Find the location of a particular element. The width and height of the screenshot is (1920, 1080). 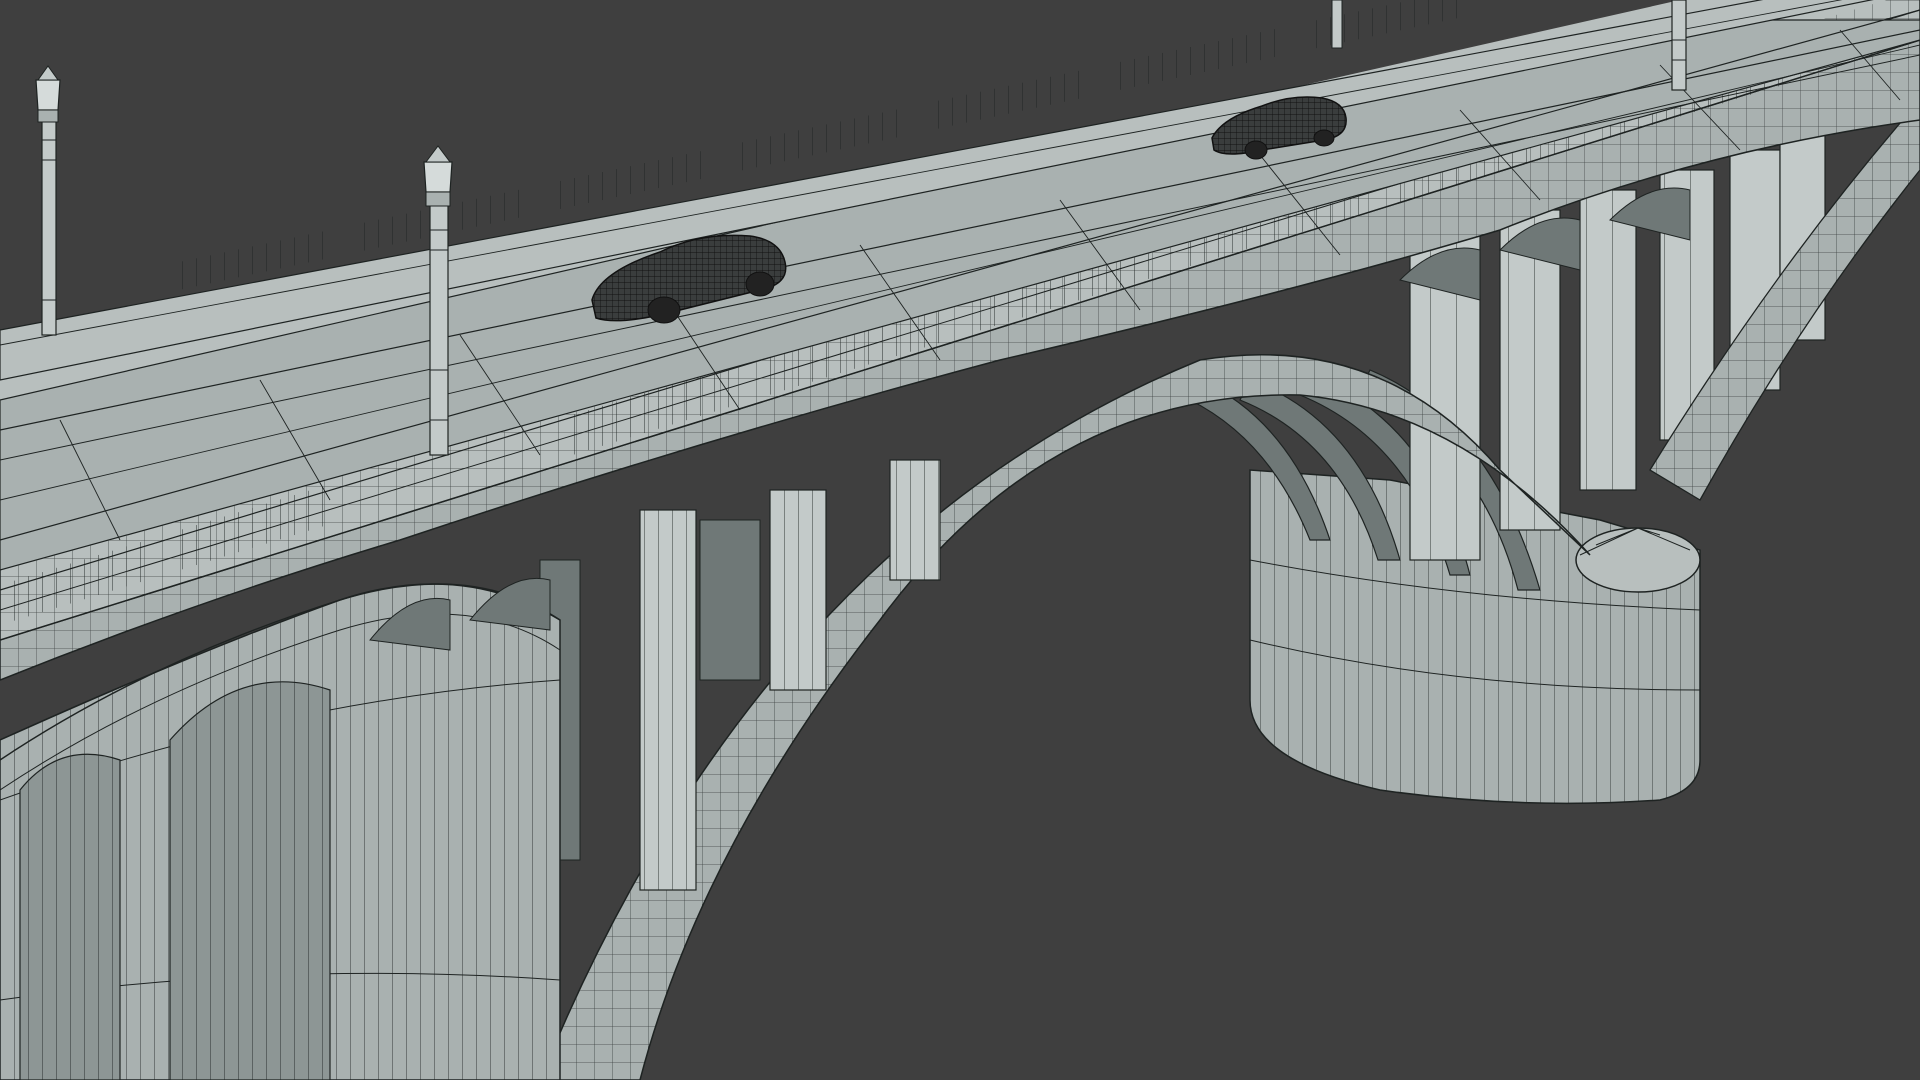

left-pier is located at coordinates (280, 831).